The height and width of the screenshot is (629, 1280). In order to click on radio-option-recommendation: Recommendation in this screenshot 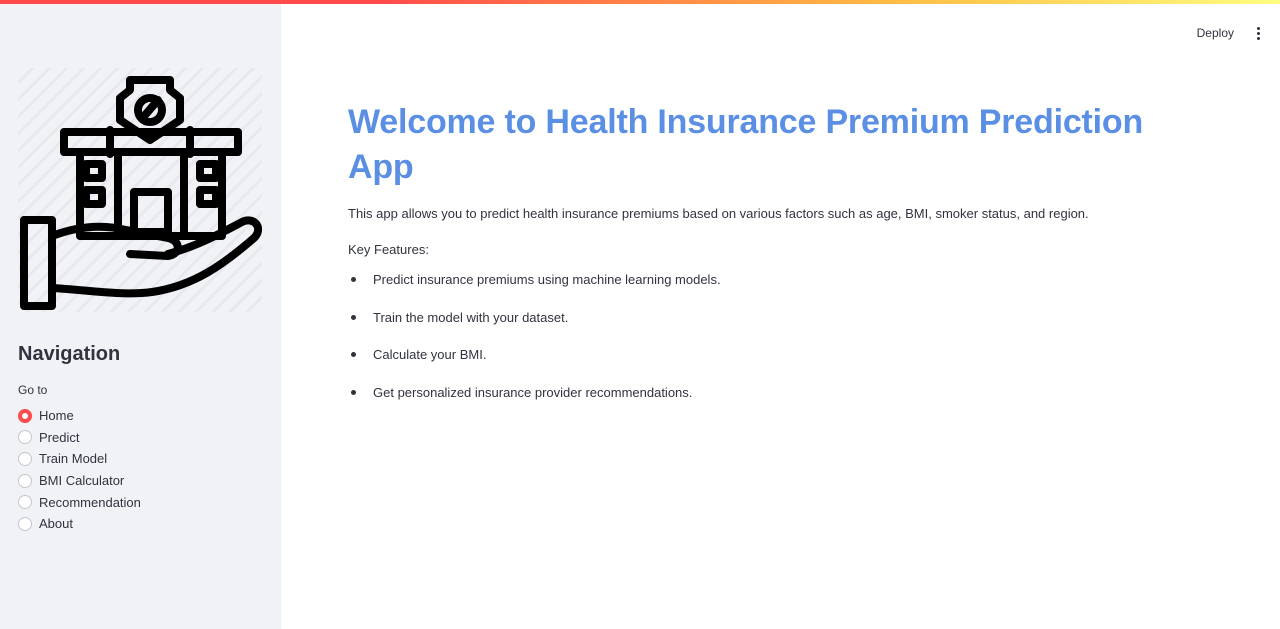, I will do `click(79, 502)`.